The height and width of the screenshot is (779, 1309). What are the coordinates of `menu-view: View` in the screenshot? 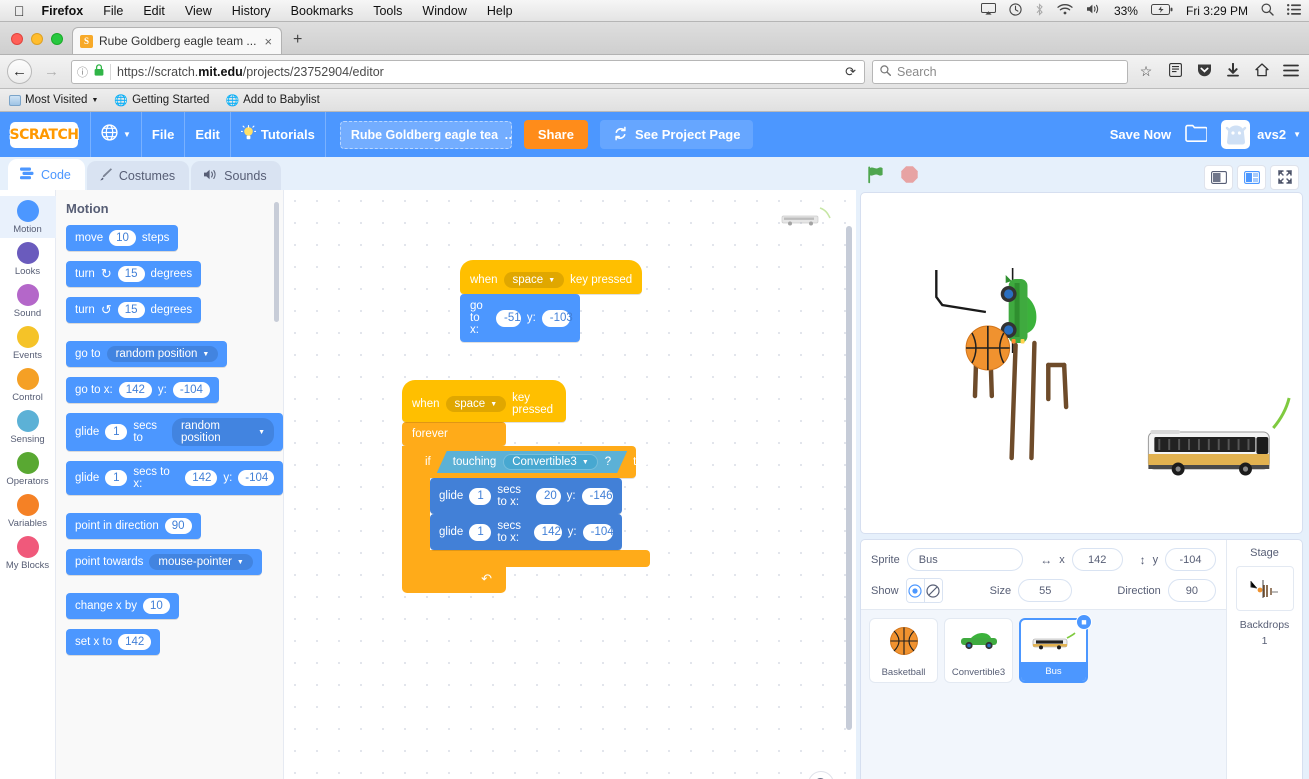 It's located at (198, 11).